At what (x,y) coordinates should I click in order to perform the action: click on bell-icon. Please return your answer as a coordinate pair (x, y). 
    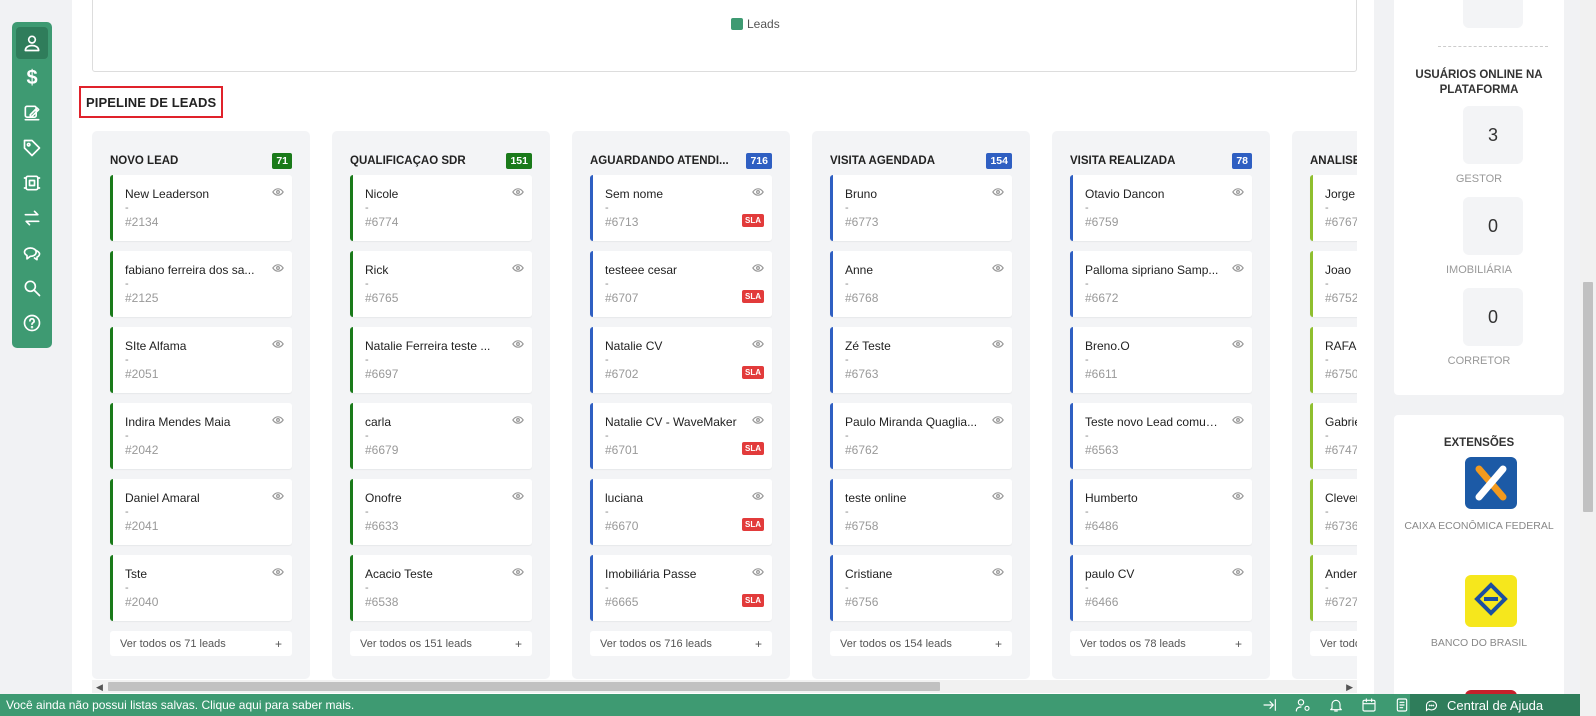
    Looking at the image, I should click on (1336, 705).